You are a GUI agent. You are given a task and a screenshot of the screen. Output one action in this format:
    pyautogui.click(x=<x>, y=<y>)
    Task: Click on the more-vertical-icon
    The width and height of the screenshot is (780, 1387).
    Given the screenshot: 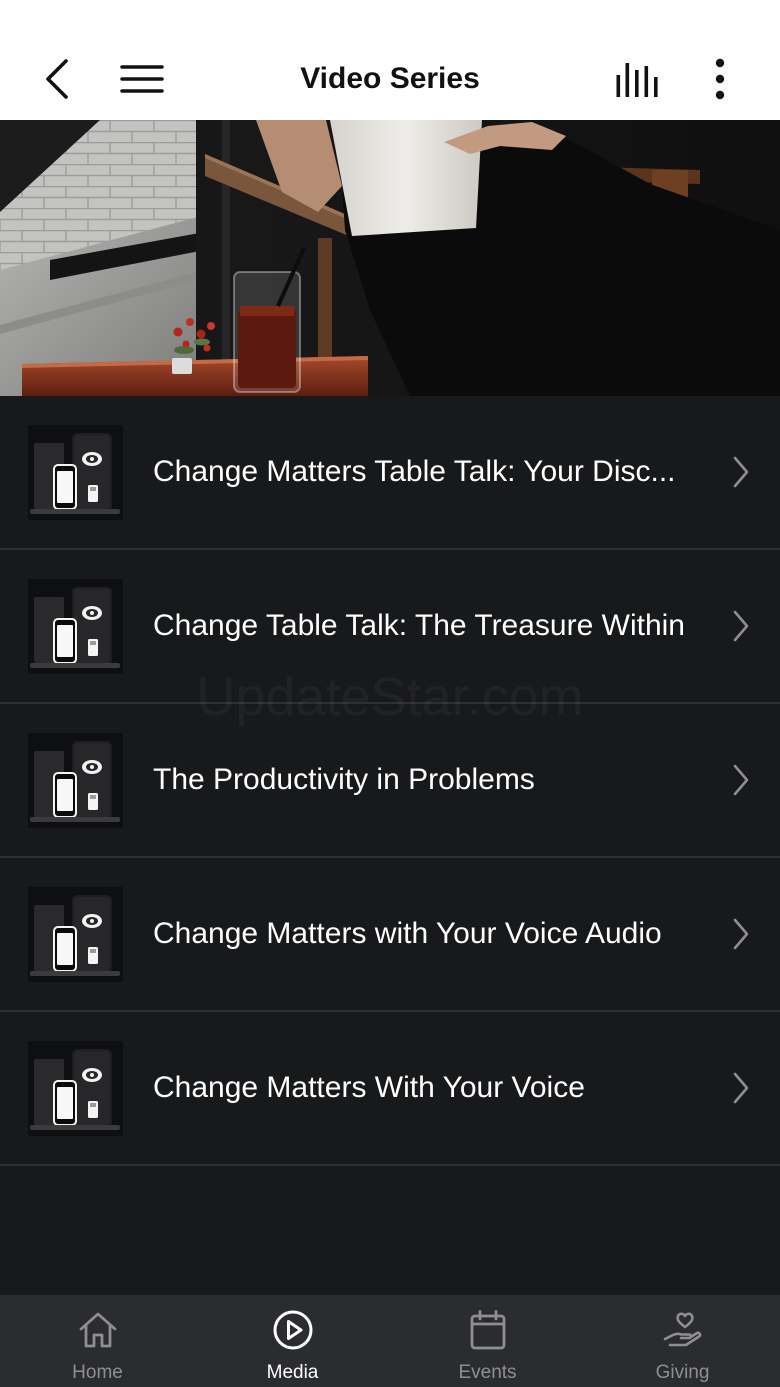 What is the action you would take?
    pyautogui.click(x=720, y=79)
    